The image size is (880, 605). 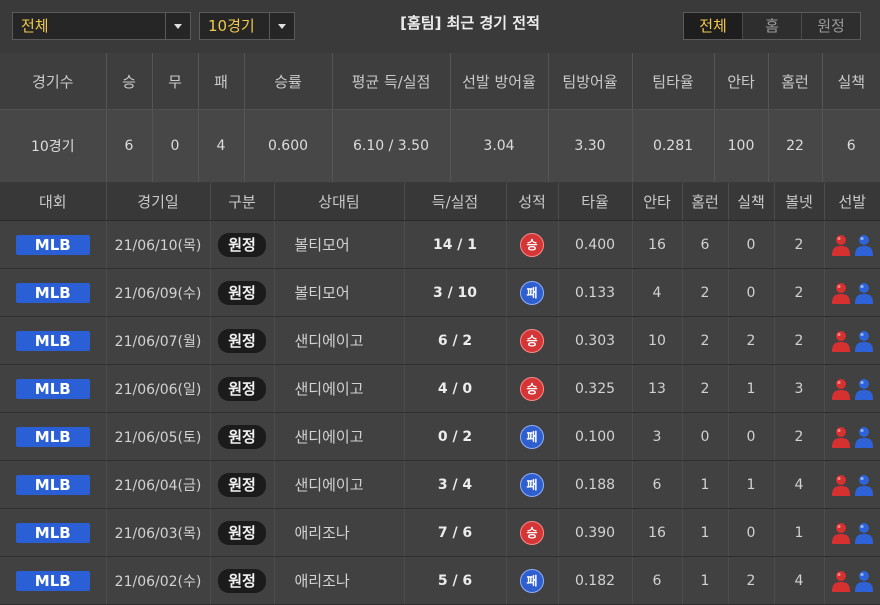 I want to click on batting-avg: 0.100, so click(x=595, y=436).